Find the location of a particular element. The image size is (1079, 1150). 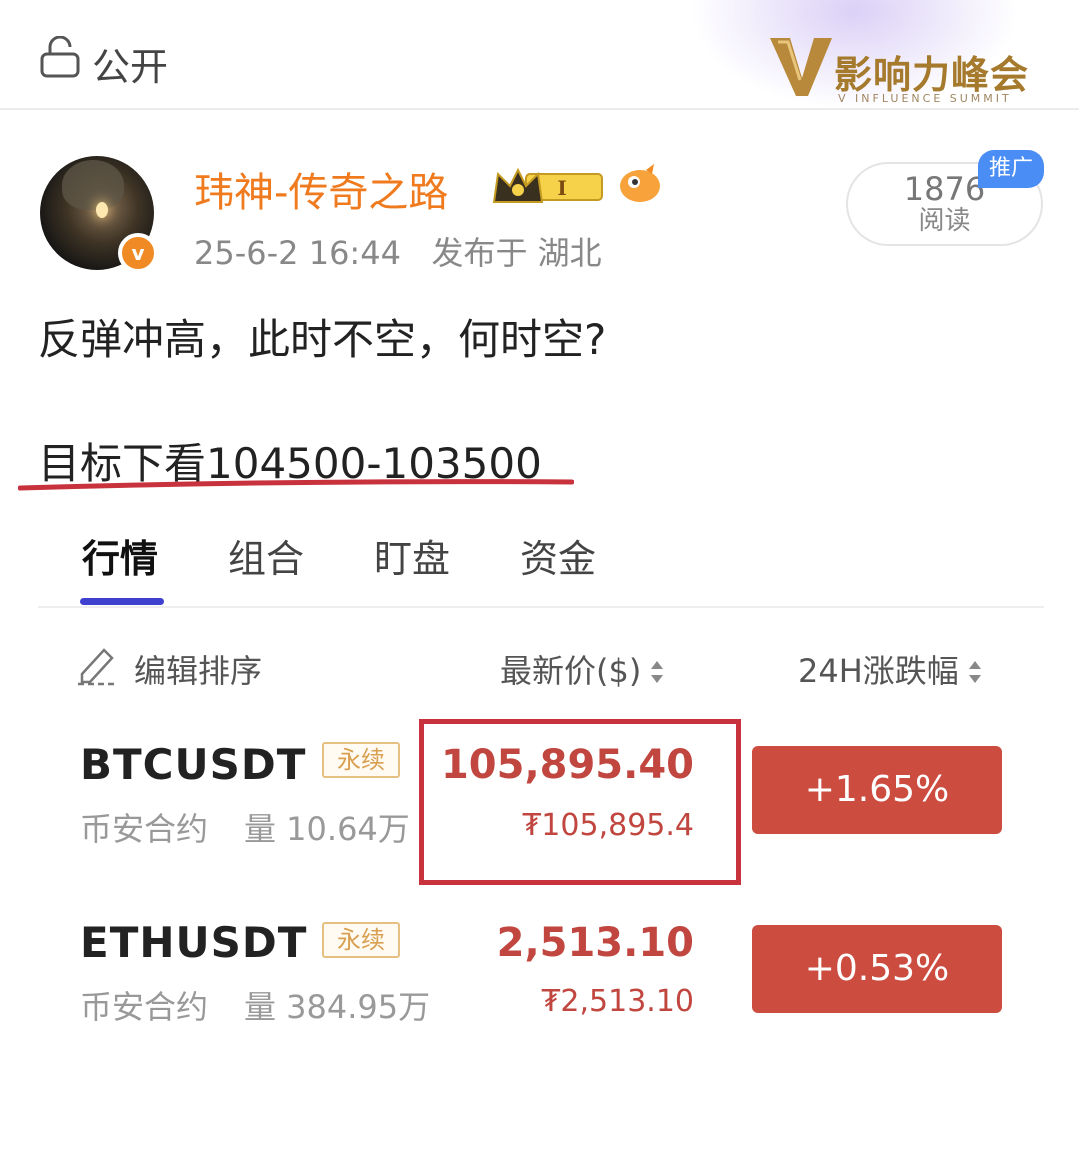

level-badge-text: I is located at coordinates (561, 188).